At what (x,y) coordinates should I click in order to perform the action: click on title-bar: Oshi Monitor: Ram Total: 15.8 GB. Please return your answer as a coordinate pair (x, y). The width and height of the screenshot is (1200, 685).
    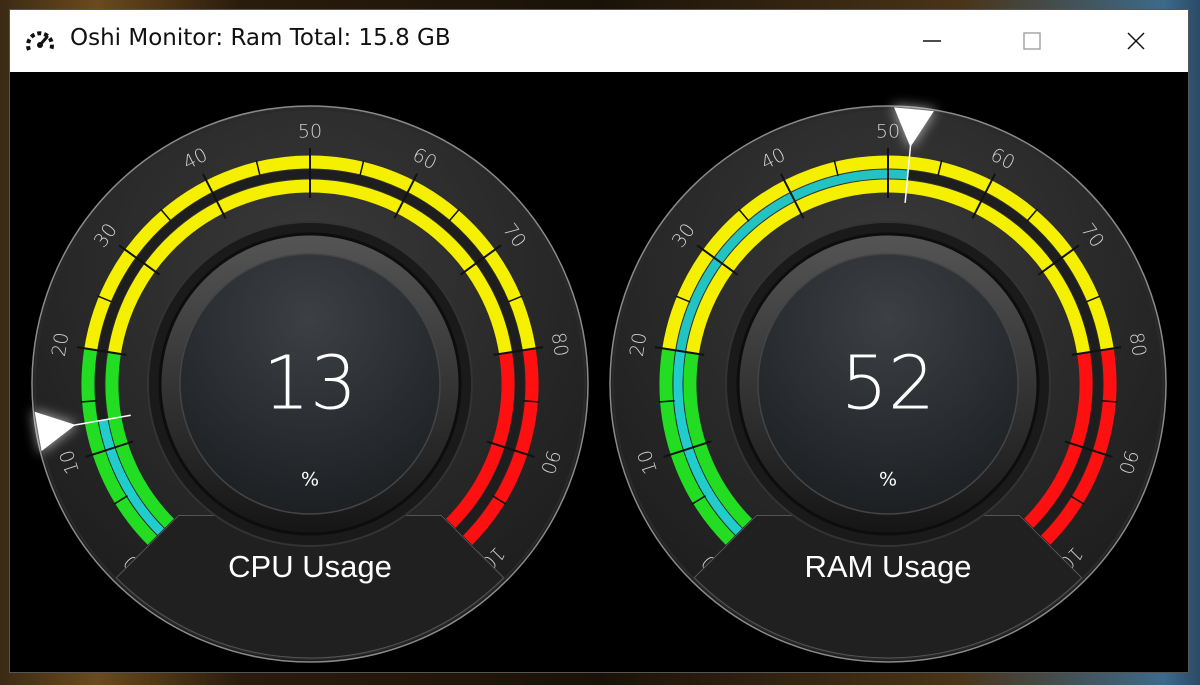
    Looking at the image, I should click on (599, 41).